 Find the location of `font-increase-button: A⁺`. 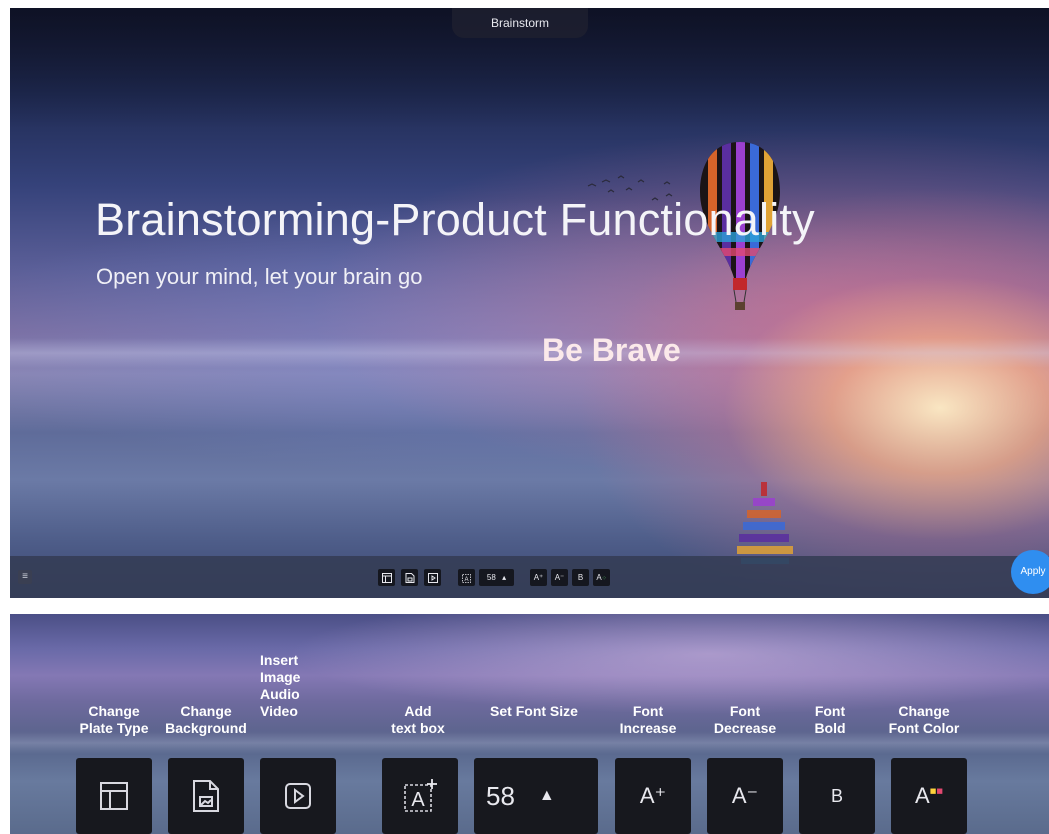

font-increase-button: A⁺ is located at coordinates (538, 577).